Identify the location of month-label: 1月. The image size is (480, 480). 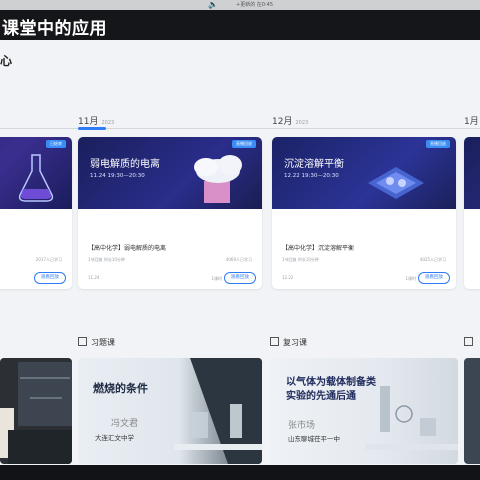
(471, 122).